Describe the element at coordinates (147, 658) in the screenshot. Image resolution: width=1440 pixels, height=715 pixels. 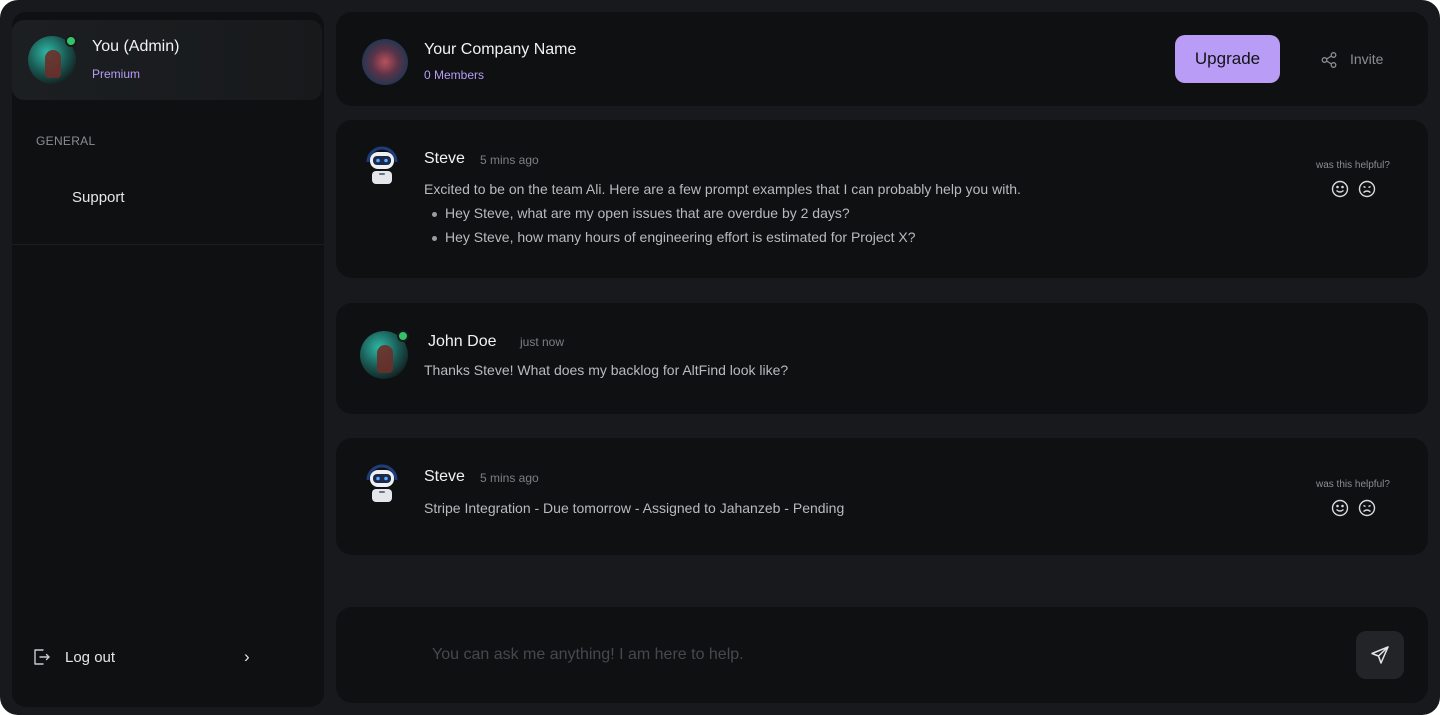
I see `logout-button: Log out ›` at that location.